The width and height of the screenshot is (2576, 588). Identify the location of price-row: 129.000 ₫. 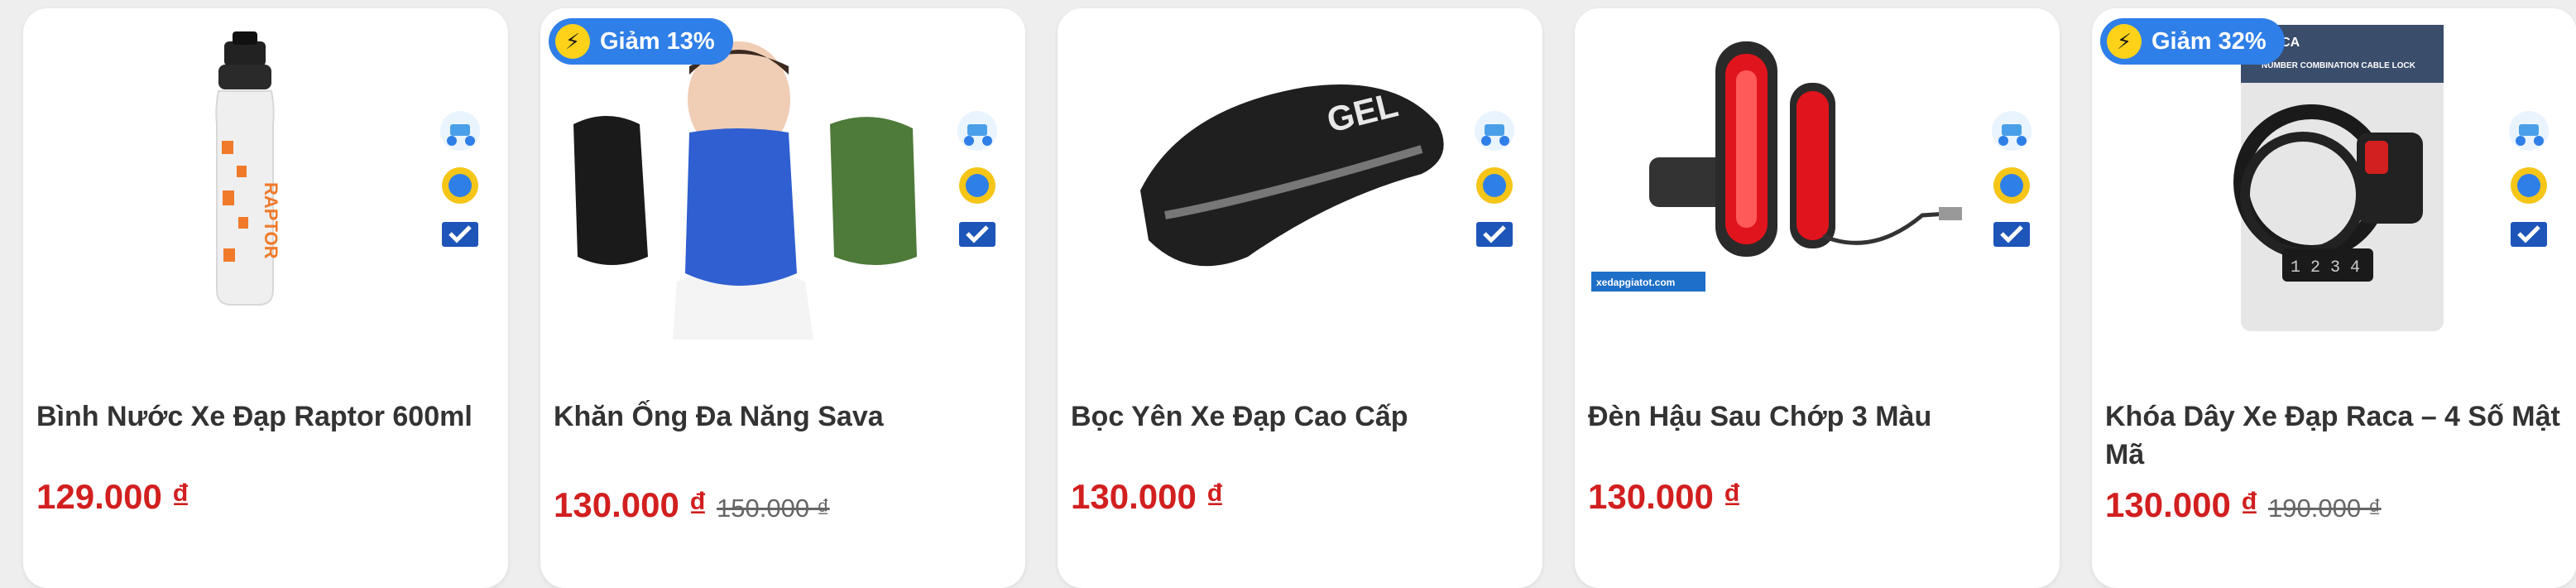
(113, 497).